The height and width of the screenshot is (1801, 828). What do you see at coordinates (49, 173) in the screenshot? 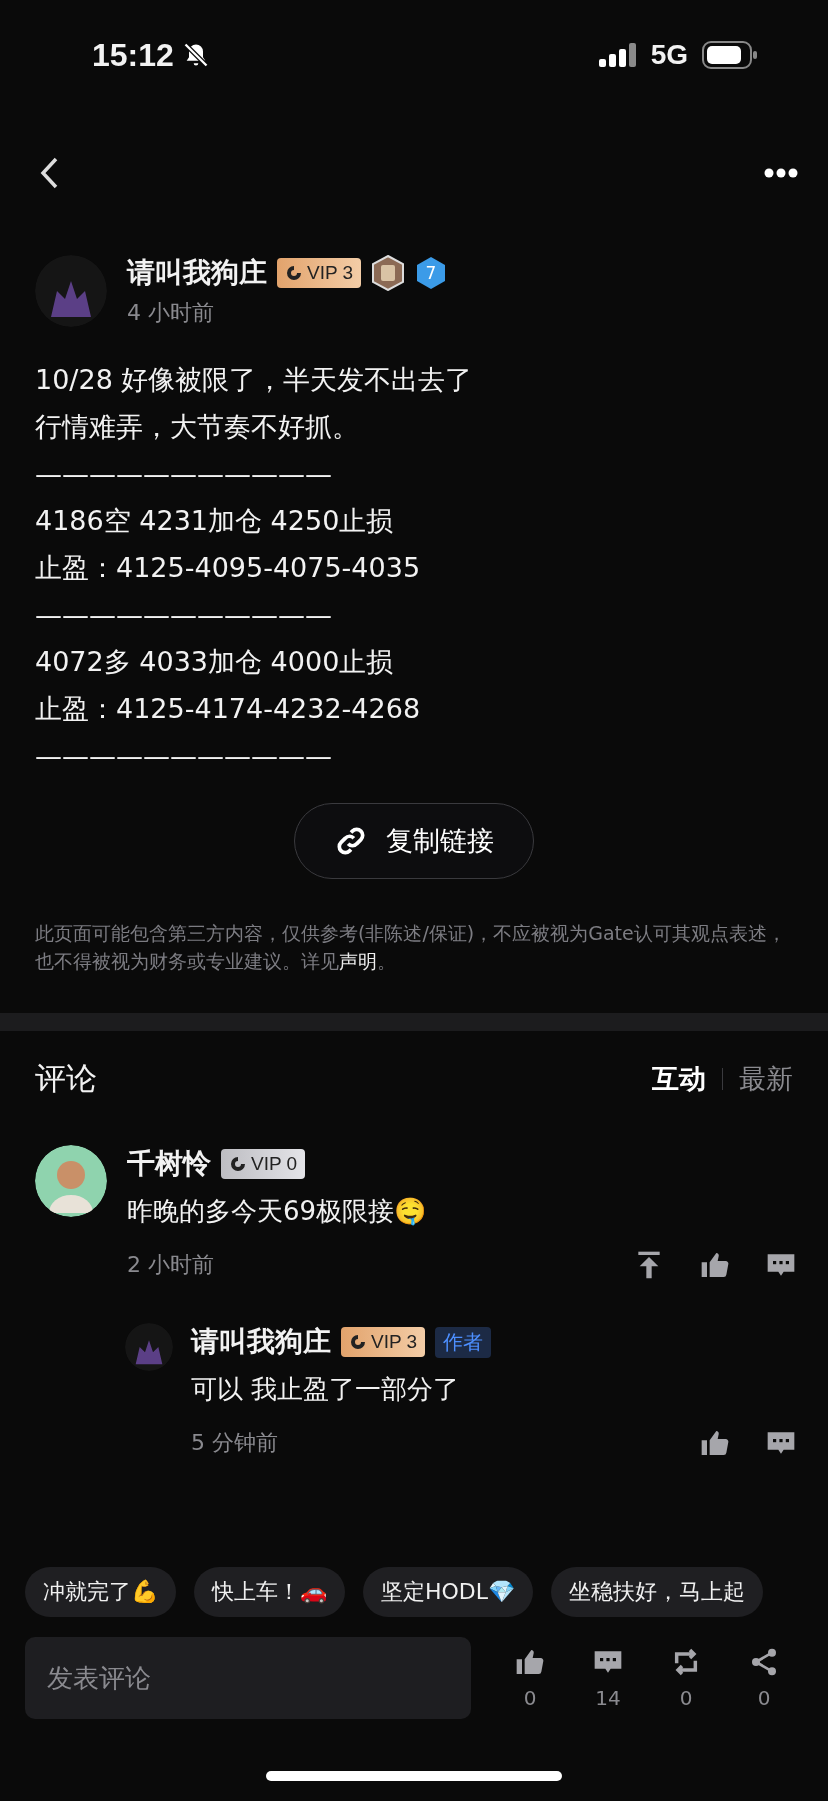
I see `back-icon` at bounding box center [49, 173].